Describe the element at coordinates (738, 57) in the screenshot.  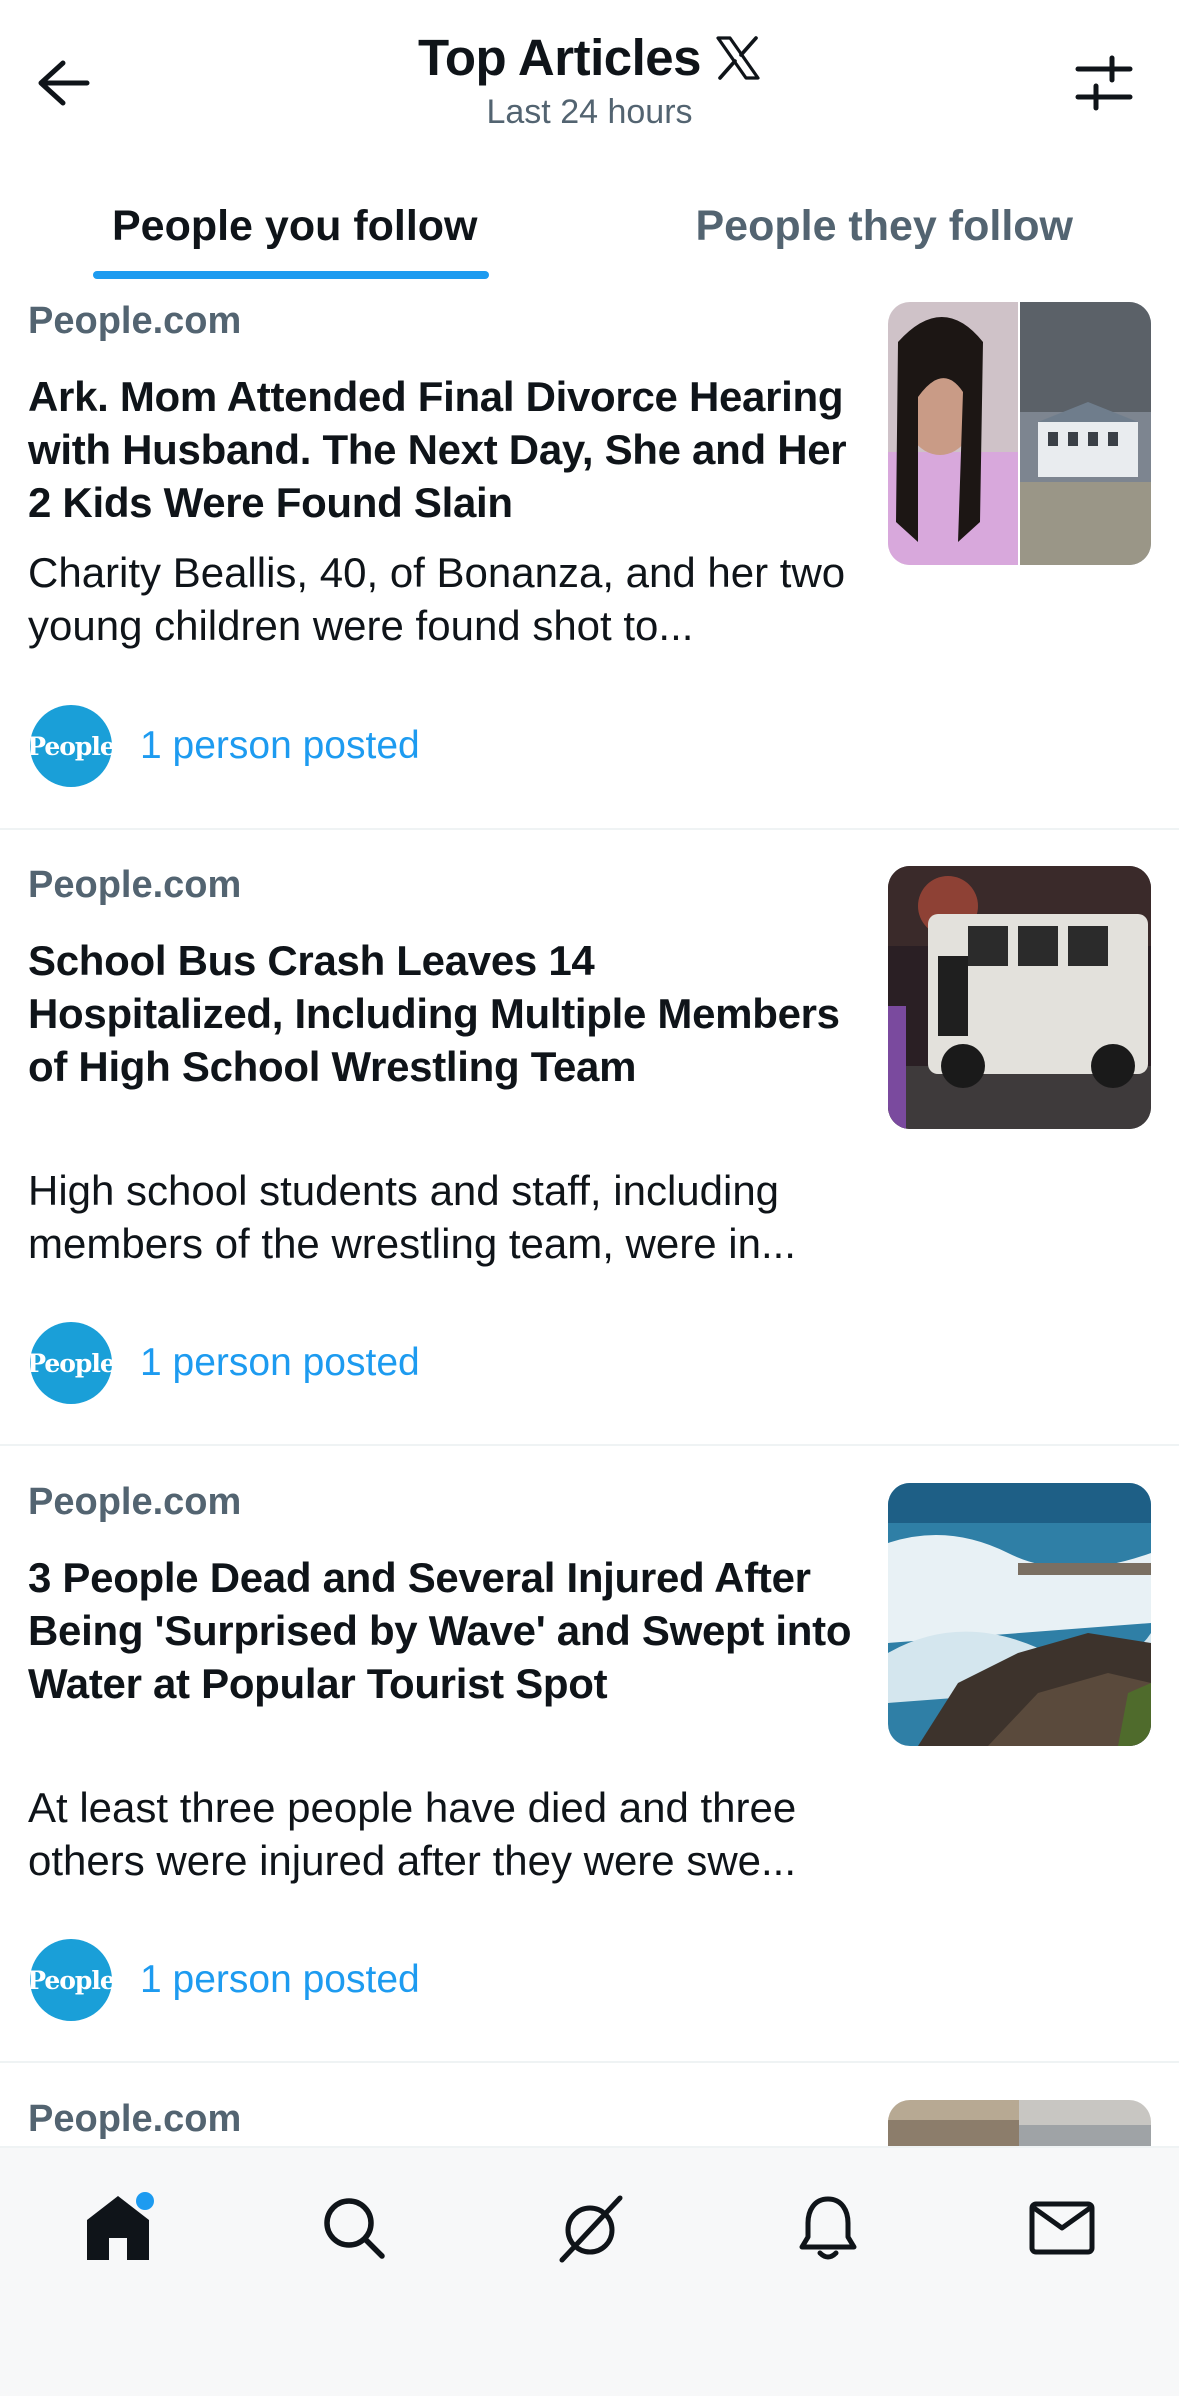
I see `x-logo-icon` at that location.